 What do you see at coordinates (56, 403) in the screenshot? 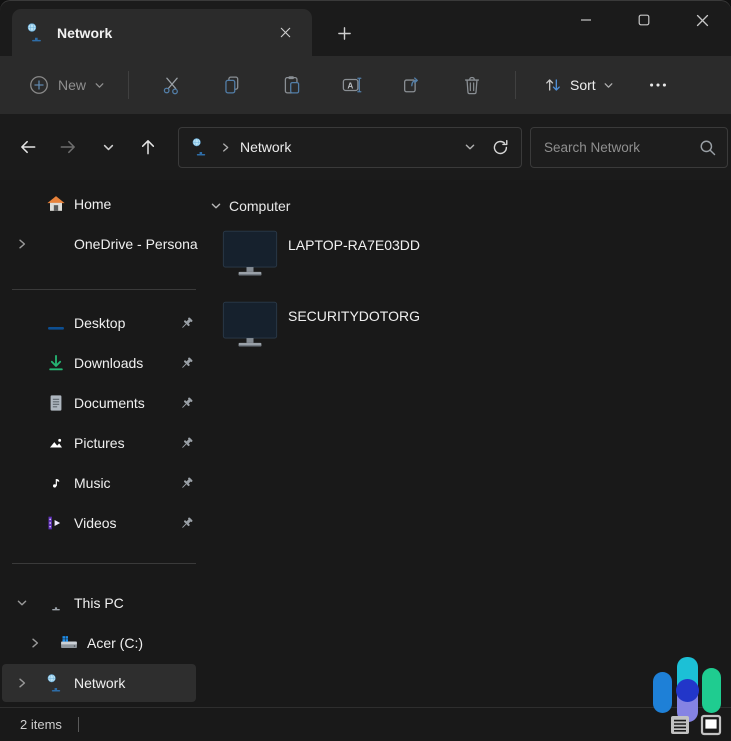
I see `document-icon` at bounding box center [56, 403].